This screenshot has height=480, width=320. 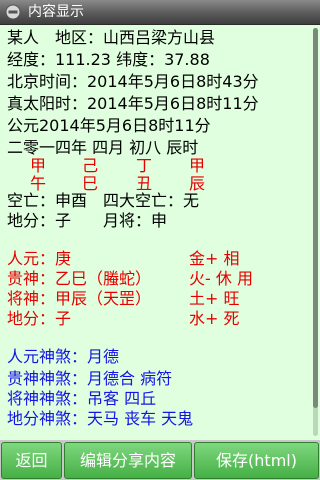 What do you see at coordinates (214, 318) in the screenshot?
I see `position-right-difen: 水+ 死` at bounding box center [214, 318].